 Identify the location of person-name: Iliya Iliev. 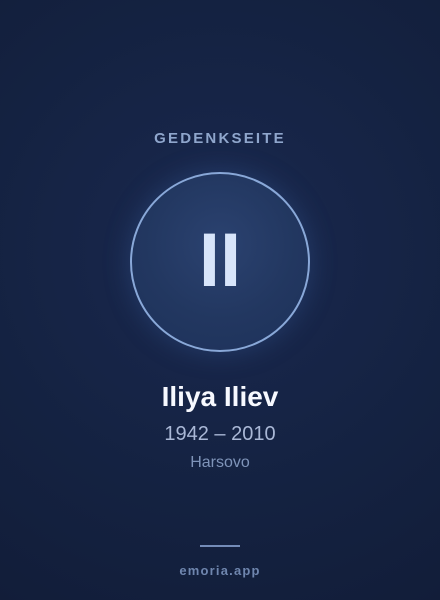
(220, 396).